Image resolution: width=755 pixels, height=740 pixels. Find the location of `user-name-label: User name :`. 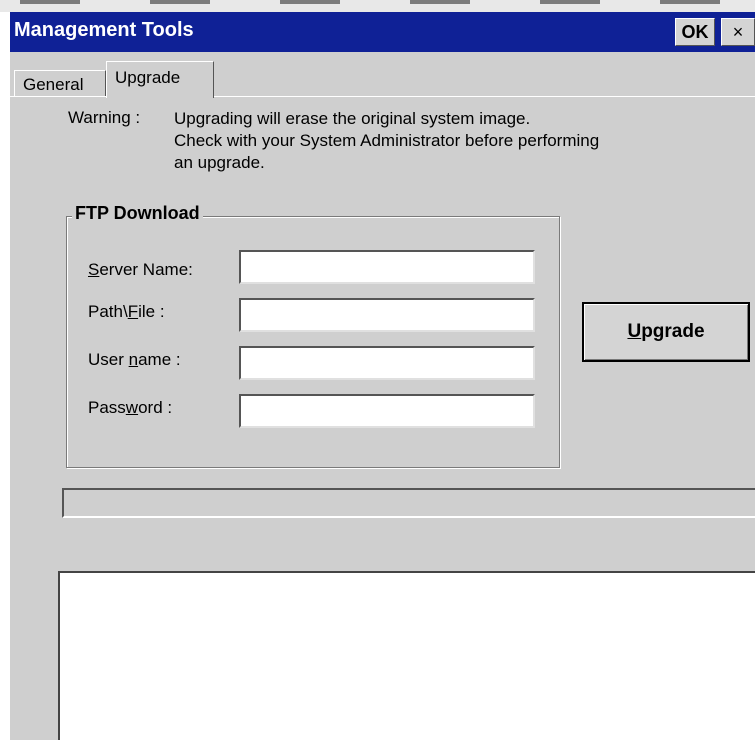

user-name-label: User name : is located at coordinates (134, 359).